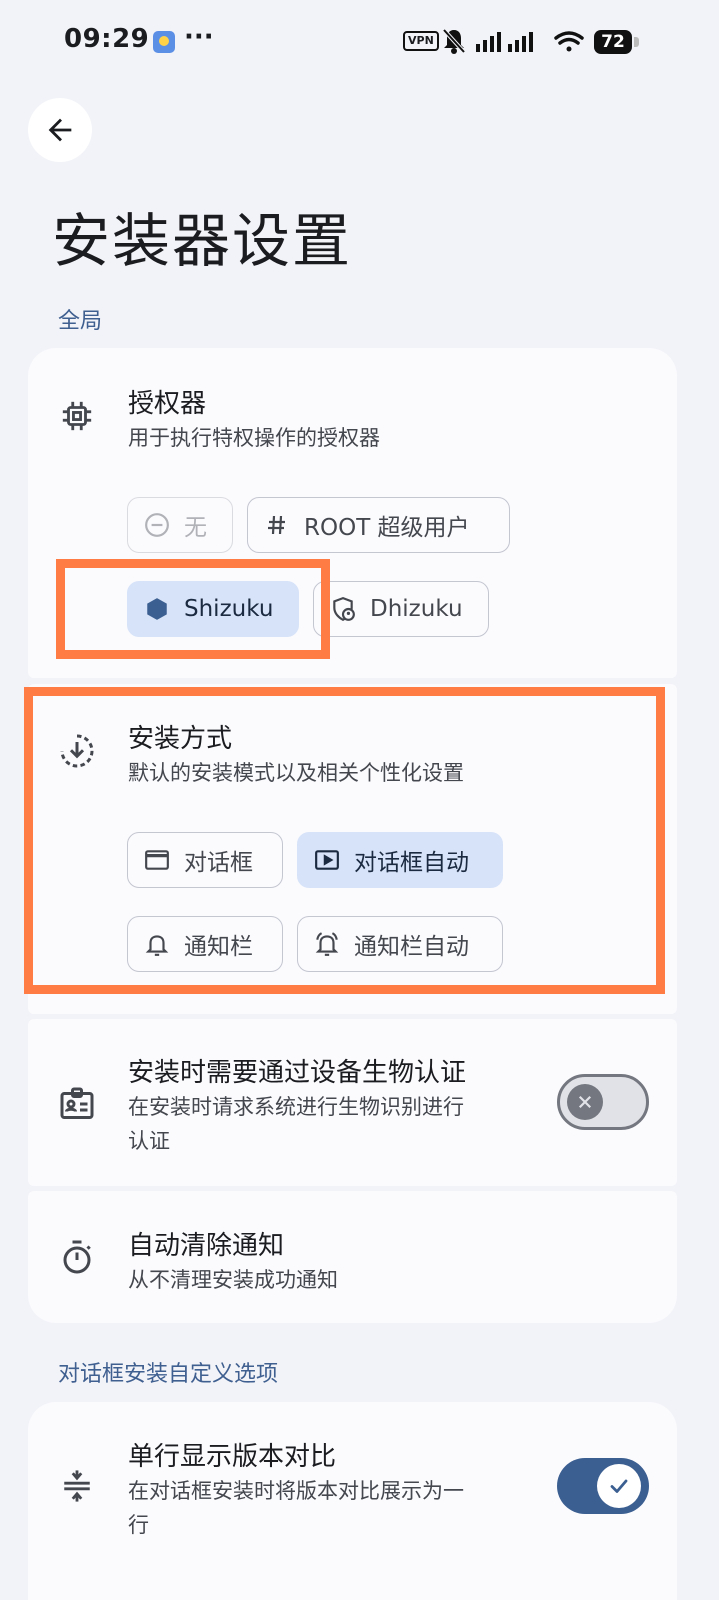 This screenshot has height=1600, width=719. What do you see at coordinates (585, 1102) in the screenshot?
I see `close-icon` at bounding box center [585, 1102].